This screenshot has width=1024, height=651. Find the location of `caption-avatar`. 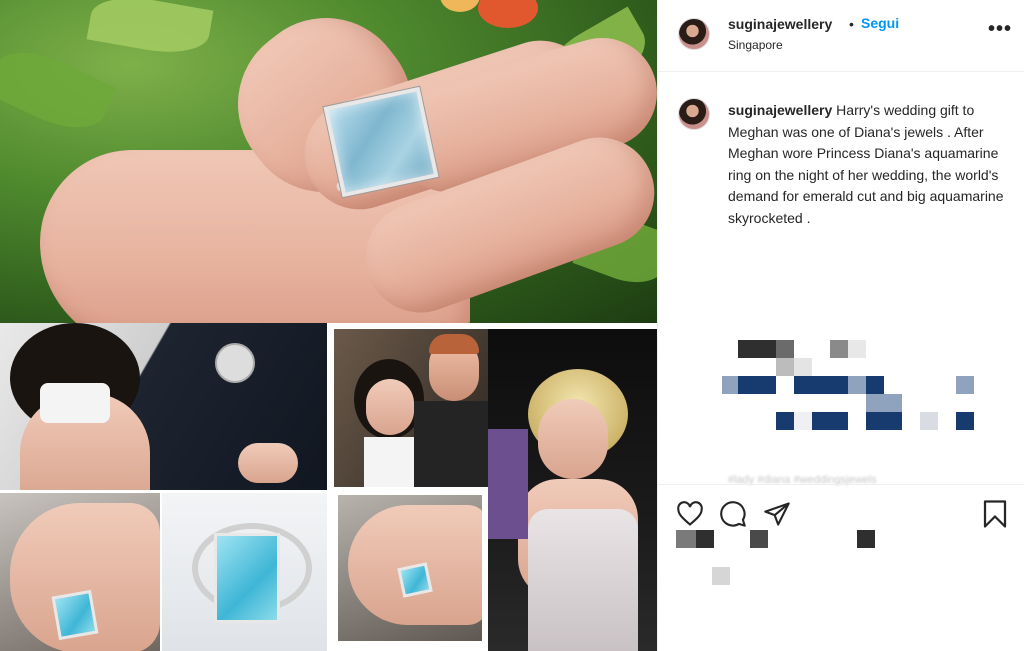

caption-avatar is located at coordinates (694, 114).